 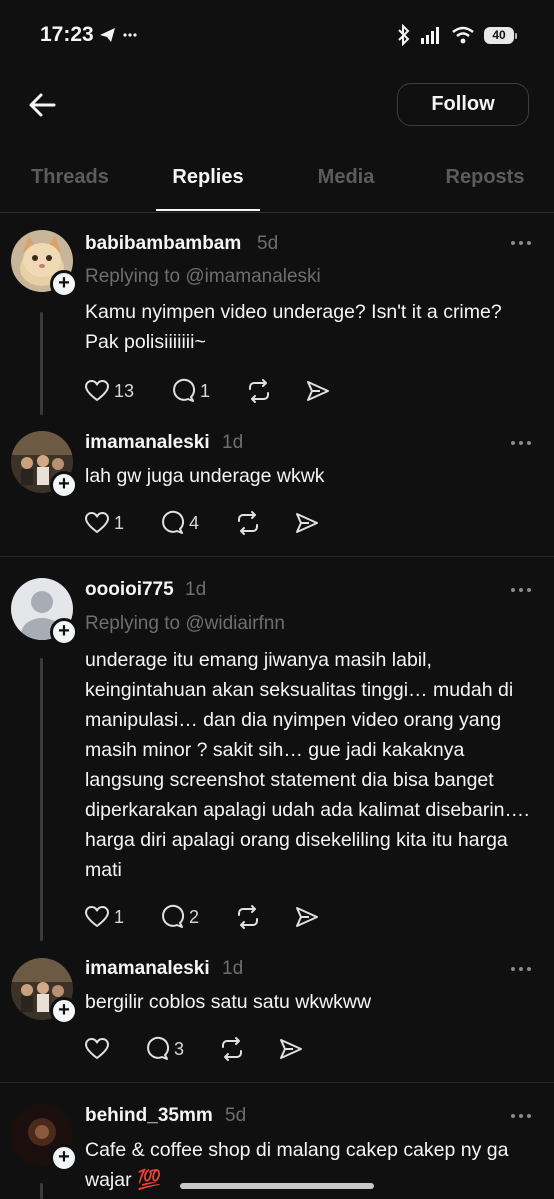 I want to click on back-arrow-icon, so click(x=43, y=105).